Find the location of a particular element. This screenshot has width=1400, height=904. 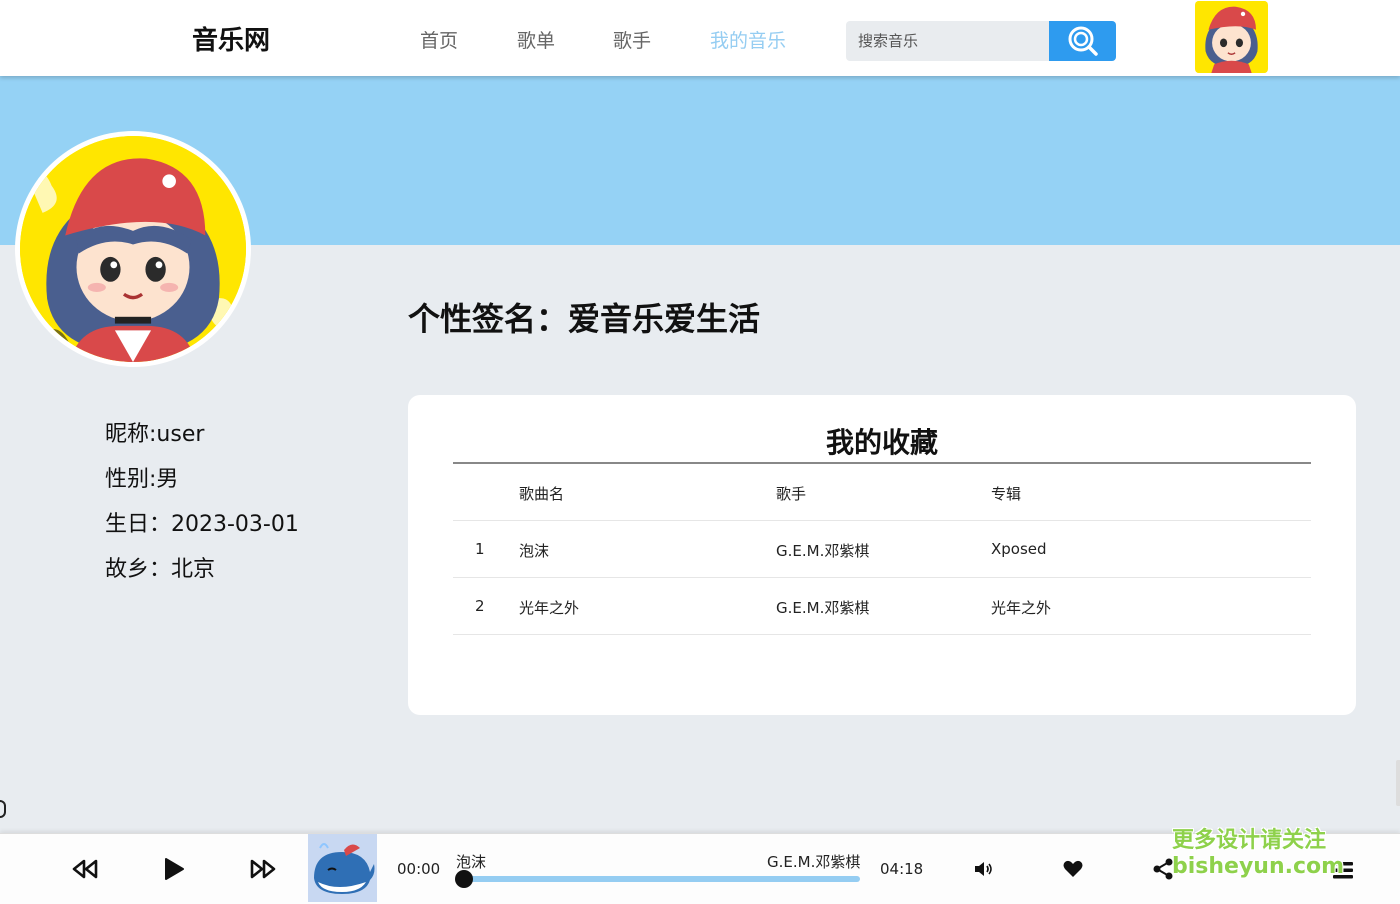

search-icon is located at coordinates (1083, 41).